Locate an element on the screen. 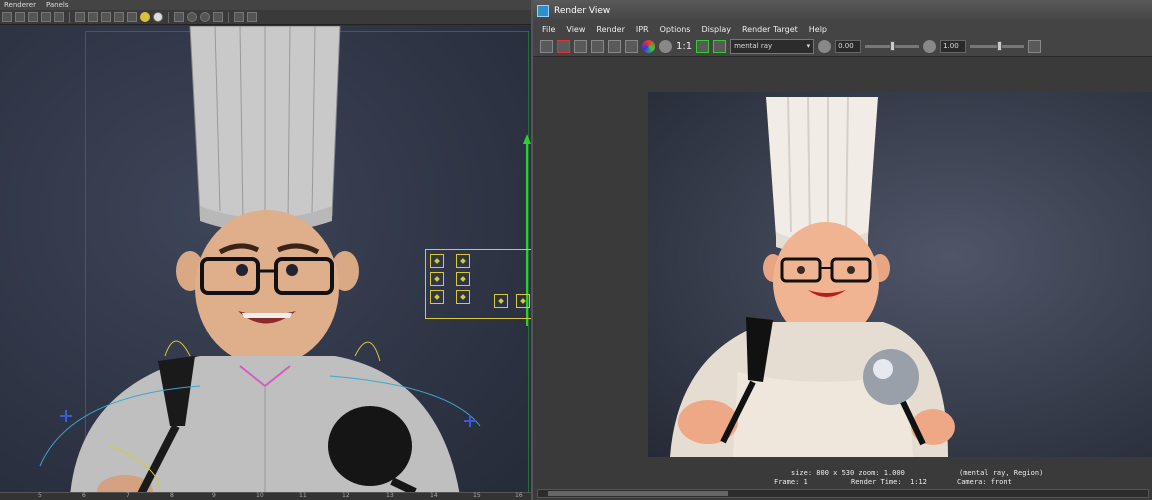 The height and width of the screenshot is (500, 1152). motion-blur-icon is located at coordinates (205, 17).